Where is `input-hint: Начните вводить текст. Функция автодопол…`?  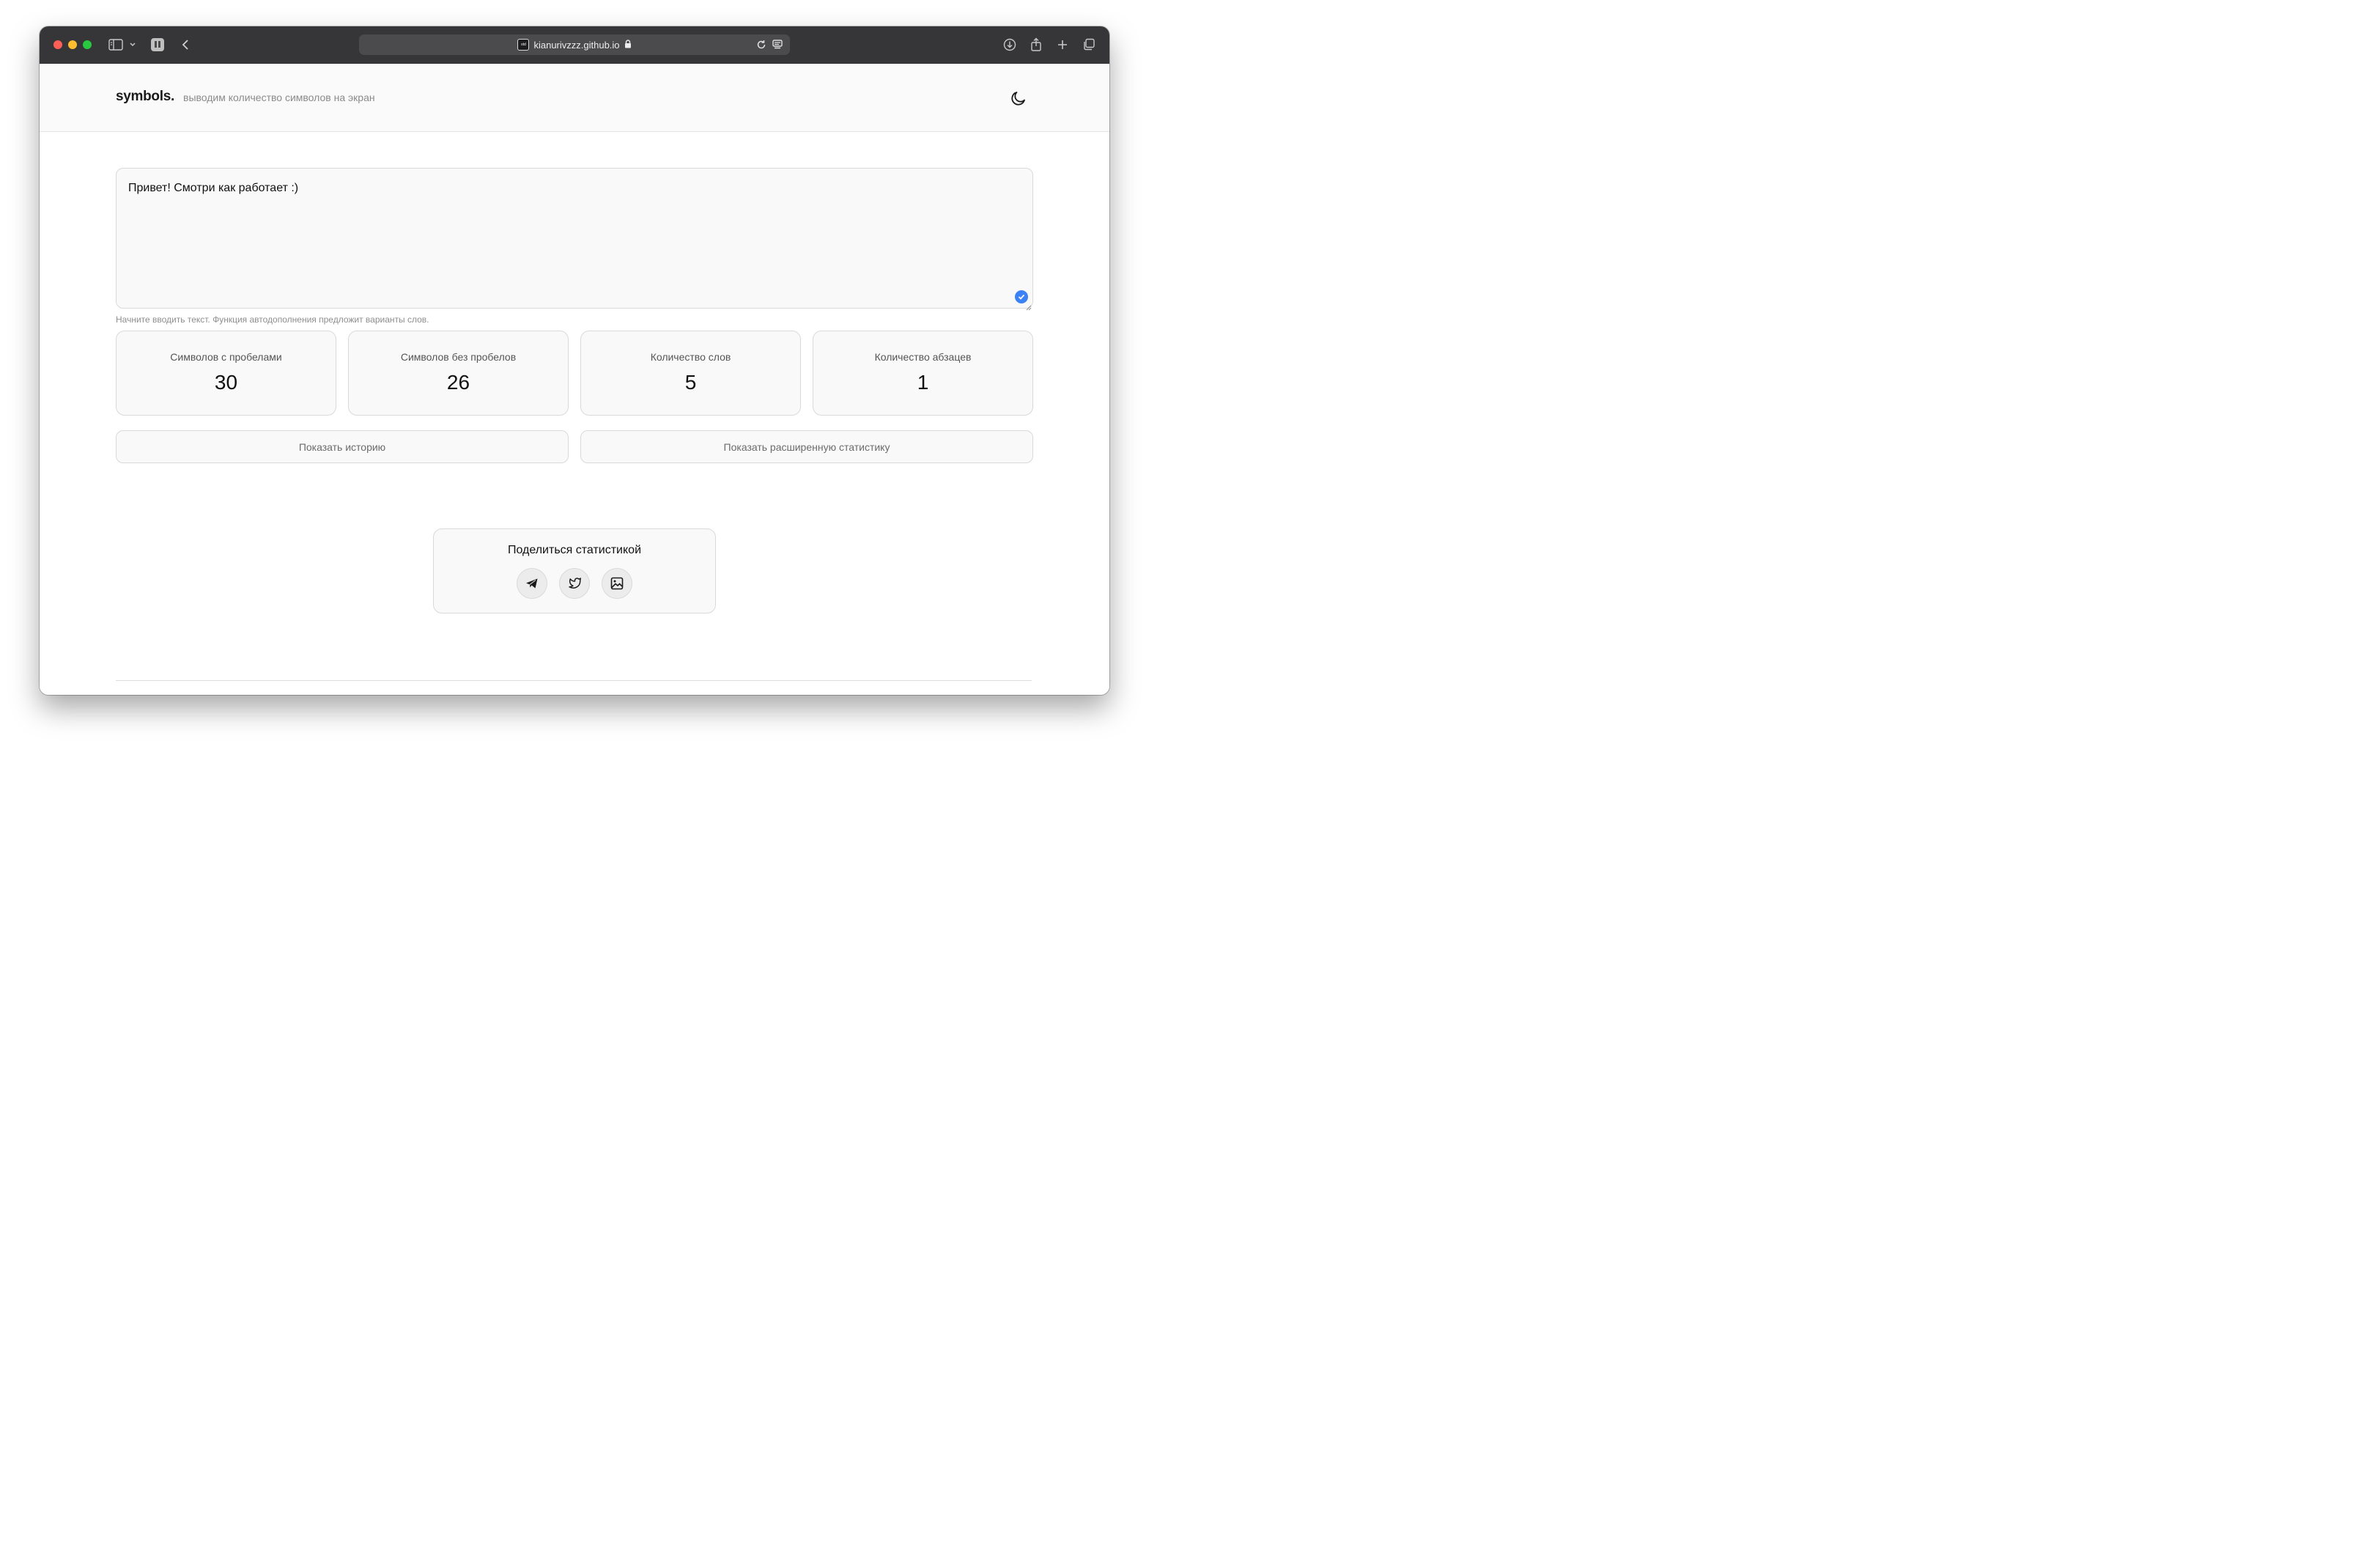 input-hint: Начните вводить текст. Функция автодопол… is located at coordinates (272, 319).